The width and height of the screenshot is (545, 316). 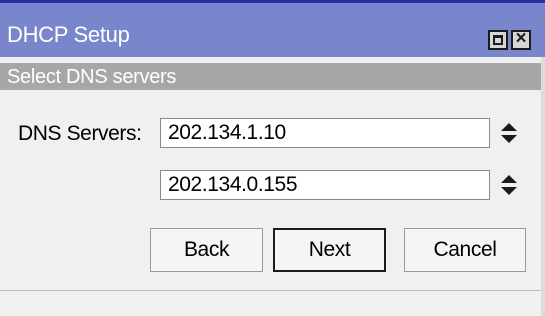 I want to click on next-button: Next, so click(x=329, y=250).